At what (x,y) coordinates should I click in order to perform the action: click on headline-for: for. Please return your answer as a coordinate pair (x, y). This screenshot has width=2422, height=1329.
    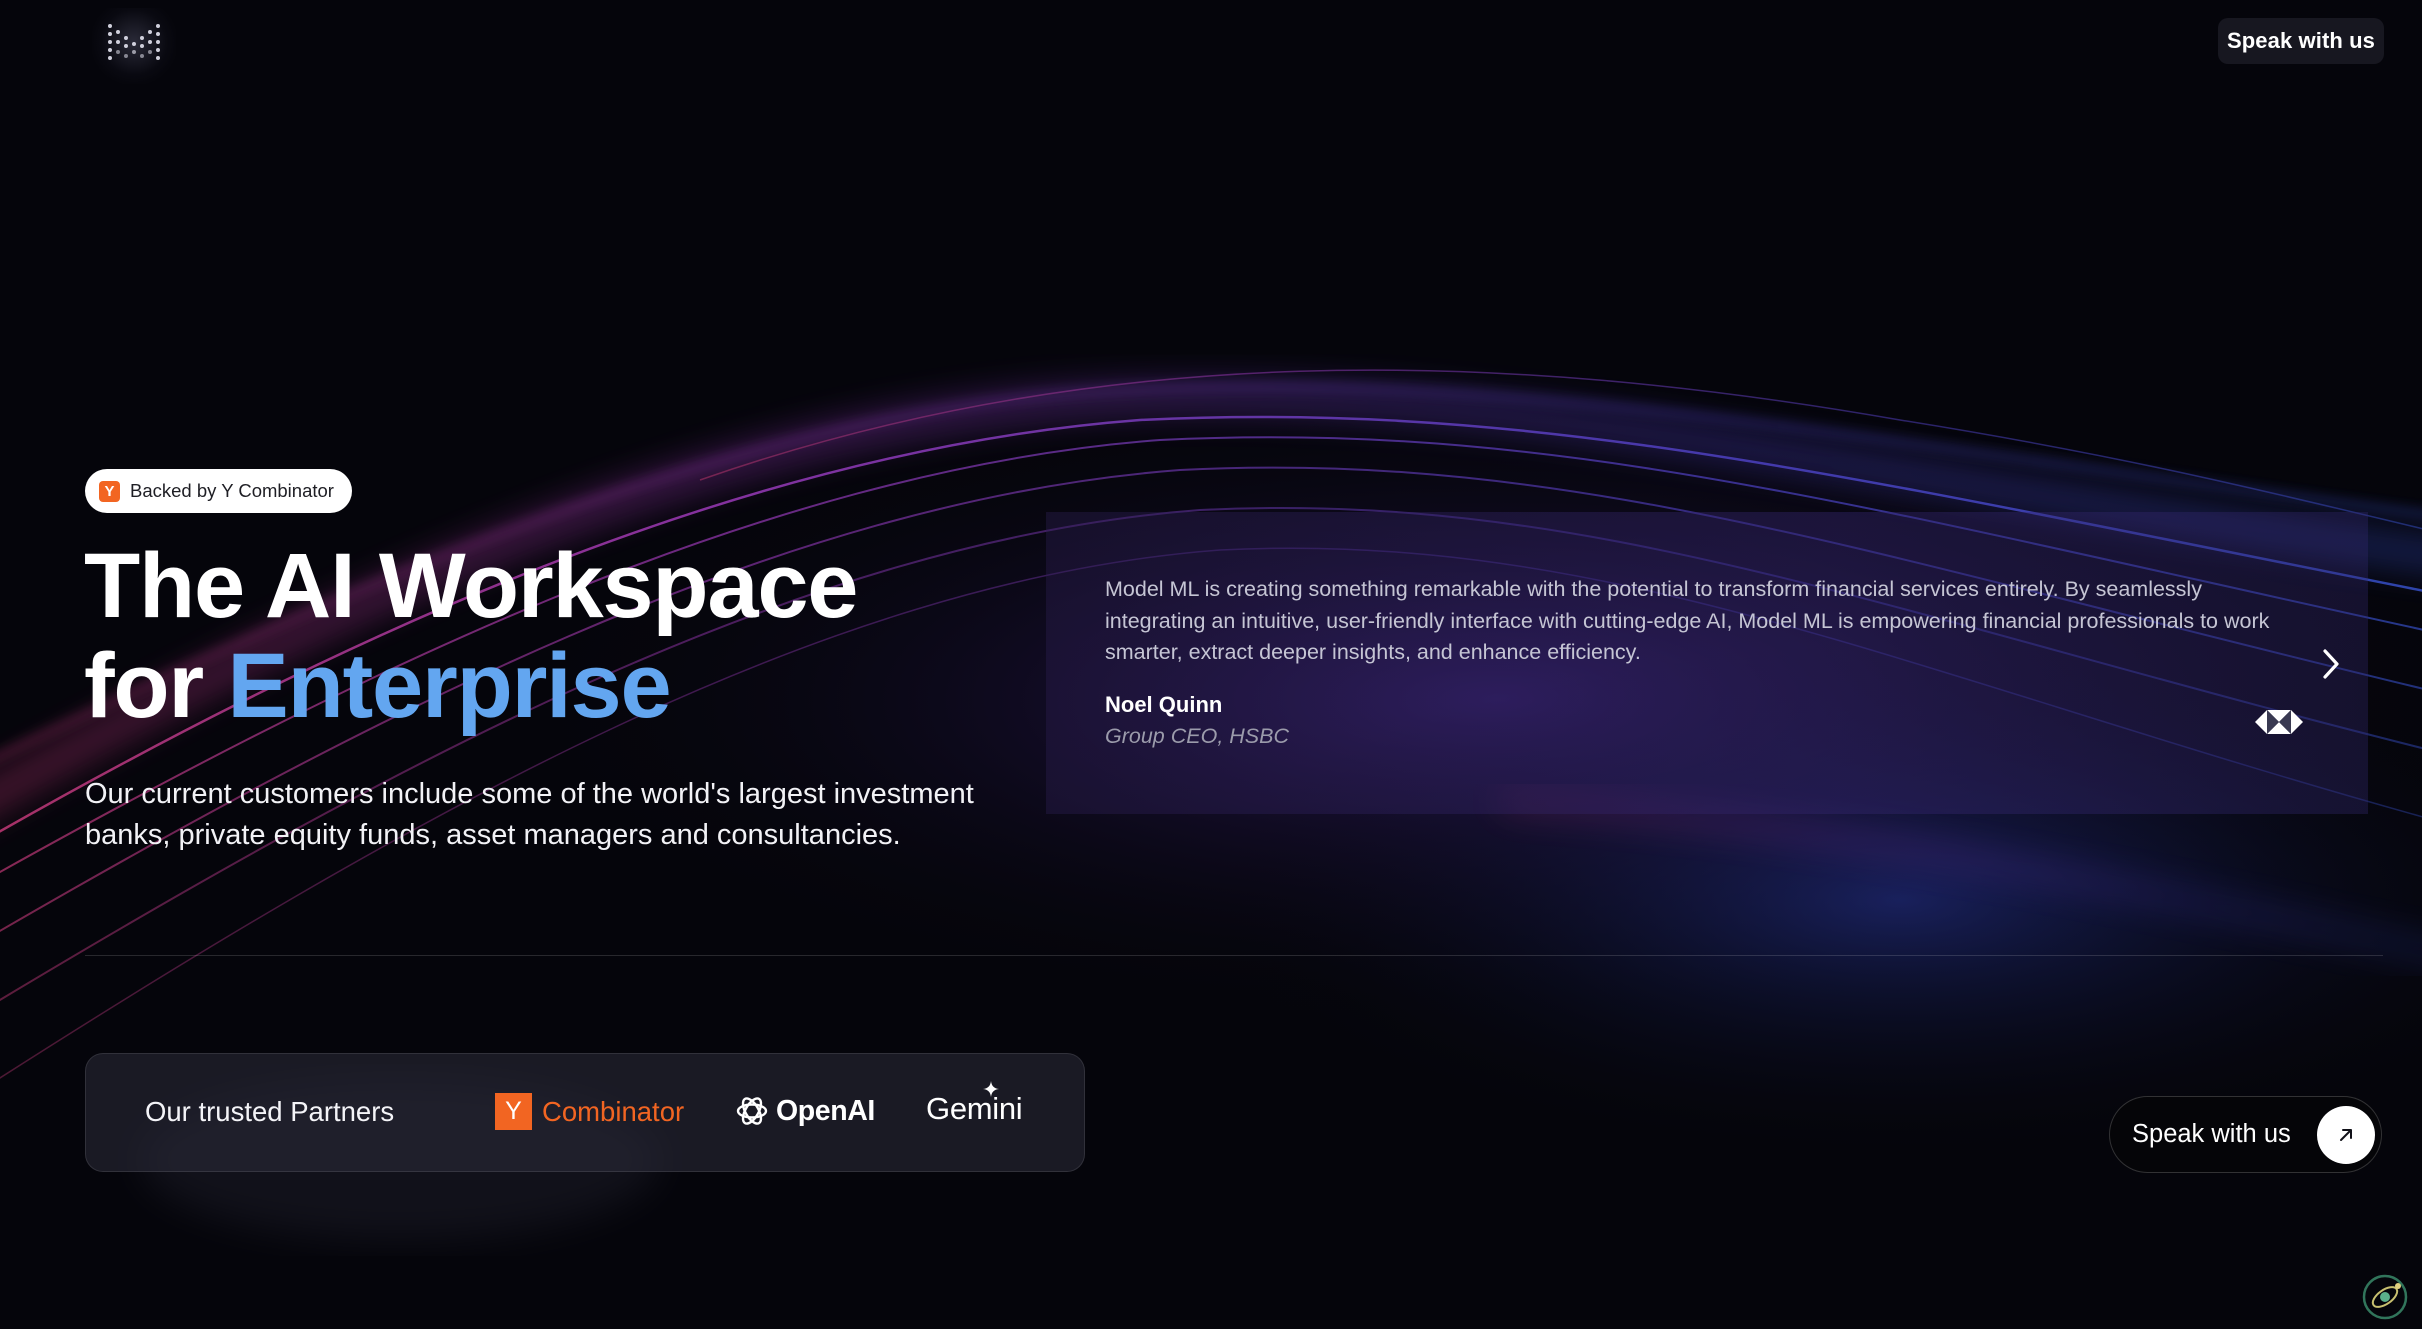
    Looking at the image, I should click on (156, 686).